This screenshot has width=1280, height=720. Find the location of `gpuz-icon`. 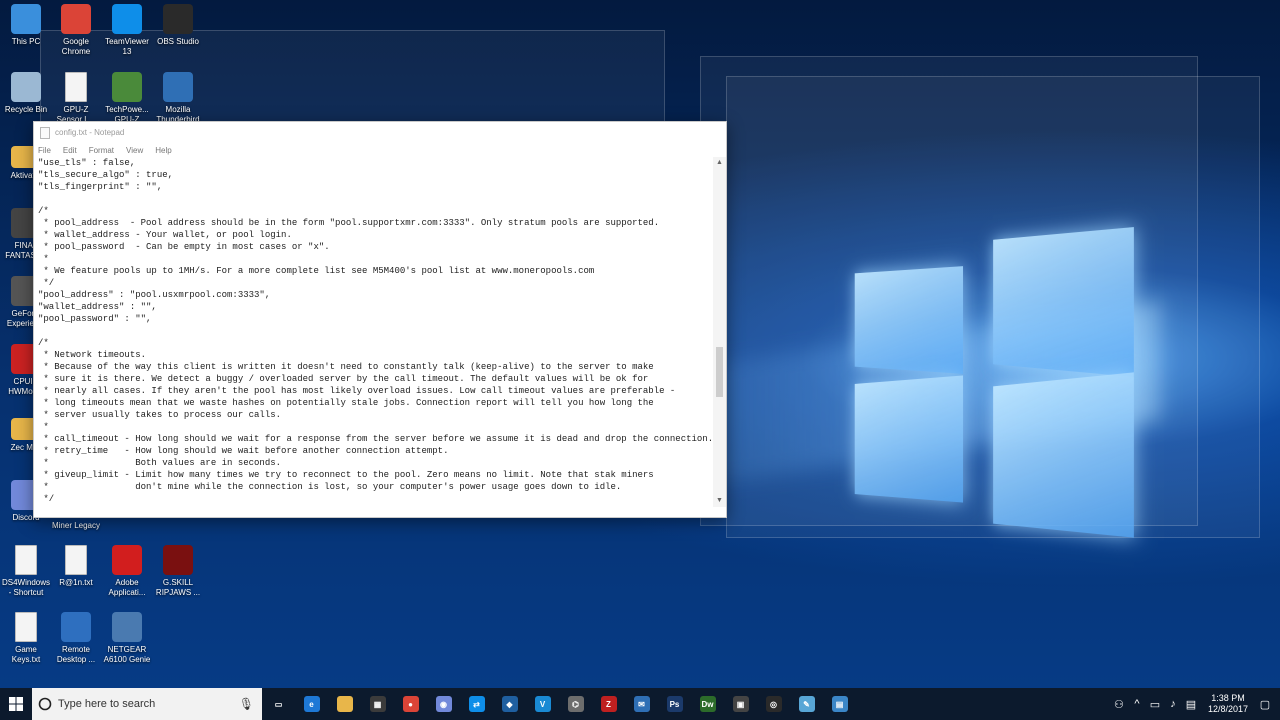

gpuz-icon is located at coordinates (127, 87).